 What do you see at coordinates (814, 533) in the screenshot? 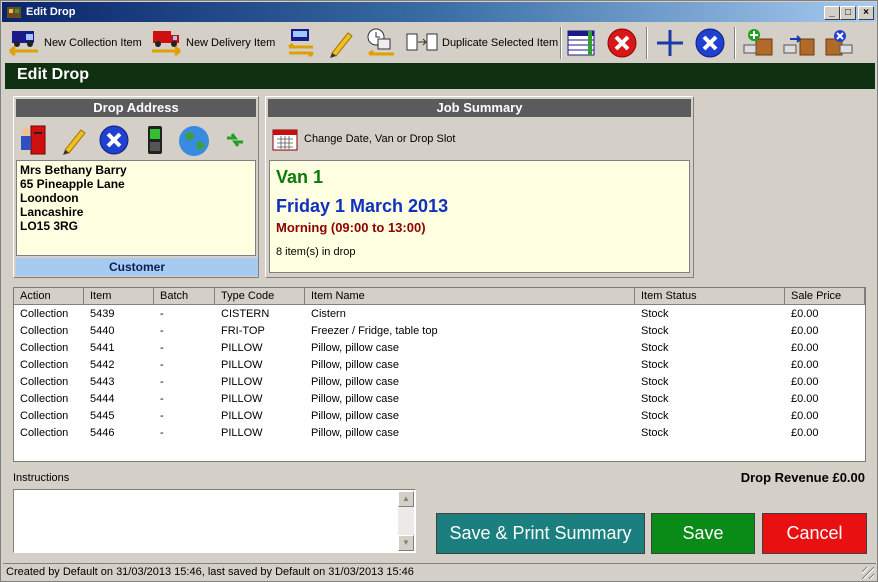
I see `cancel-button: Cancel` at bounding box center [814, 533].